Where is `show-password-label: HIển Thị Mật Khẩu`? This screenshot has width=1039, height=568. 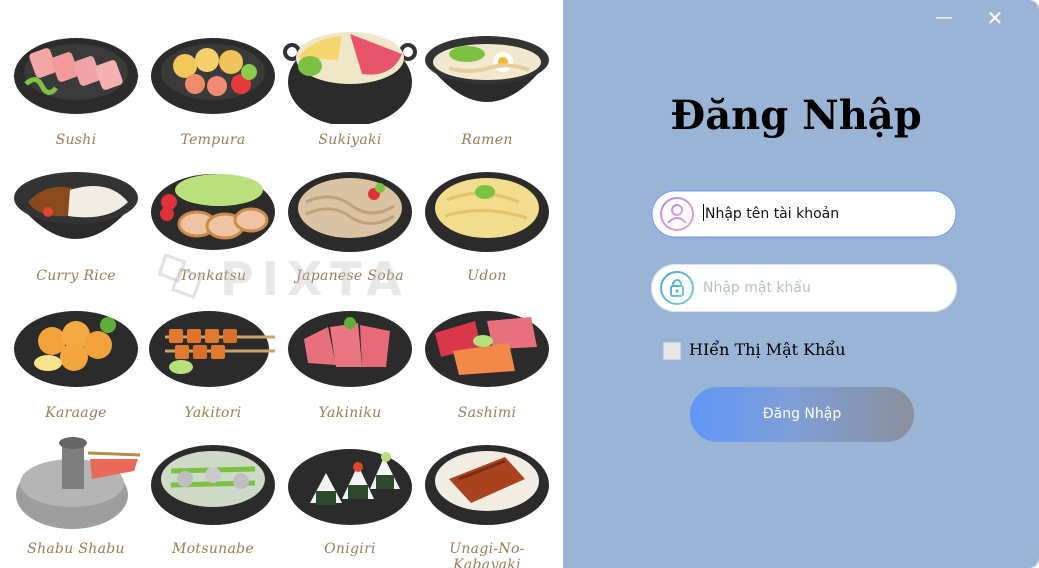 show-password-label: HIển Thị Mật Khẩu is located at coordinates (767, 349).